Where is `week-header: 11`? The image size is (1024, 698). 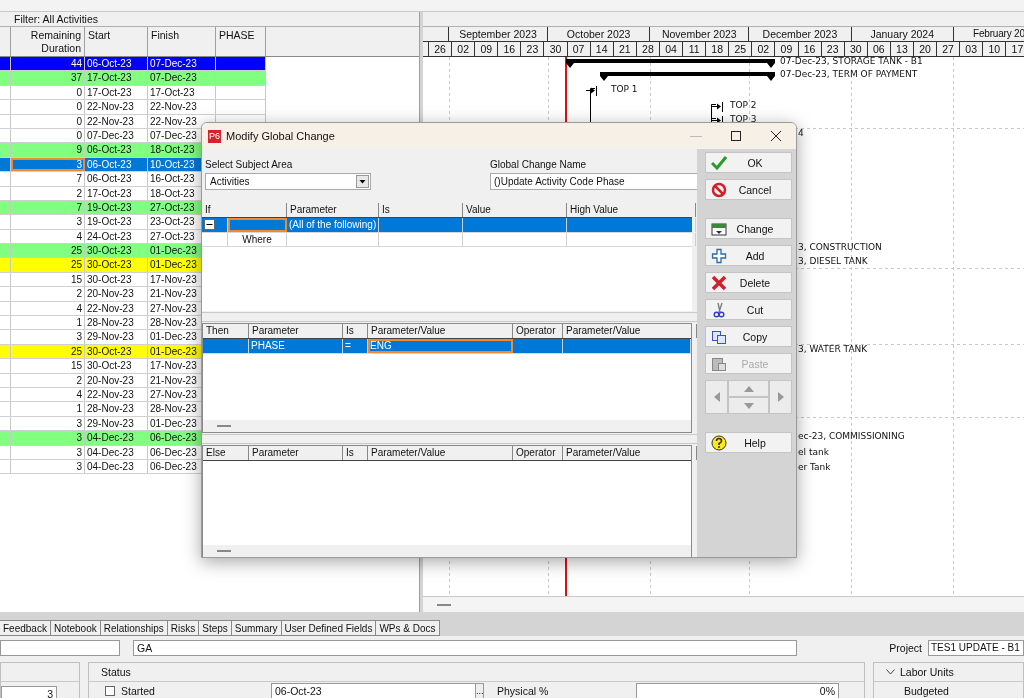 week-header: 11 is located at coordinates (695, 49).